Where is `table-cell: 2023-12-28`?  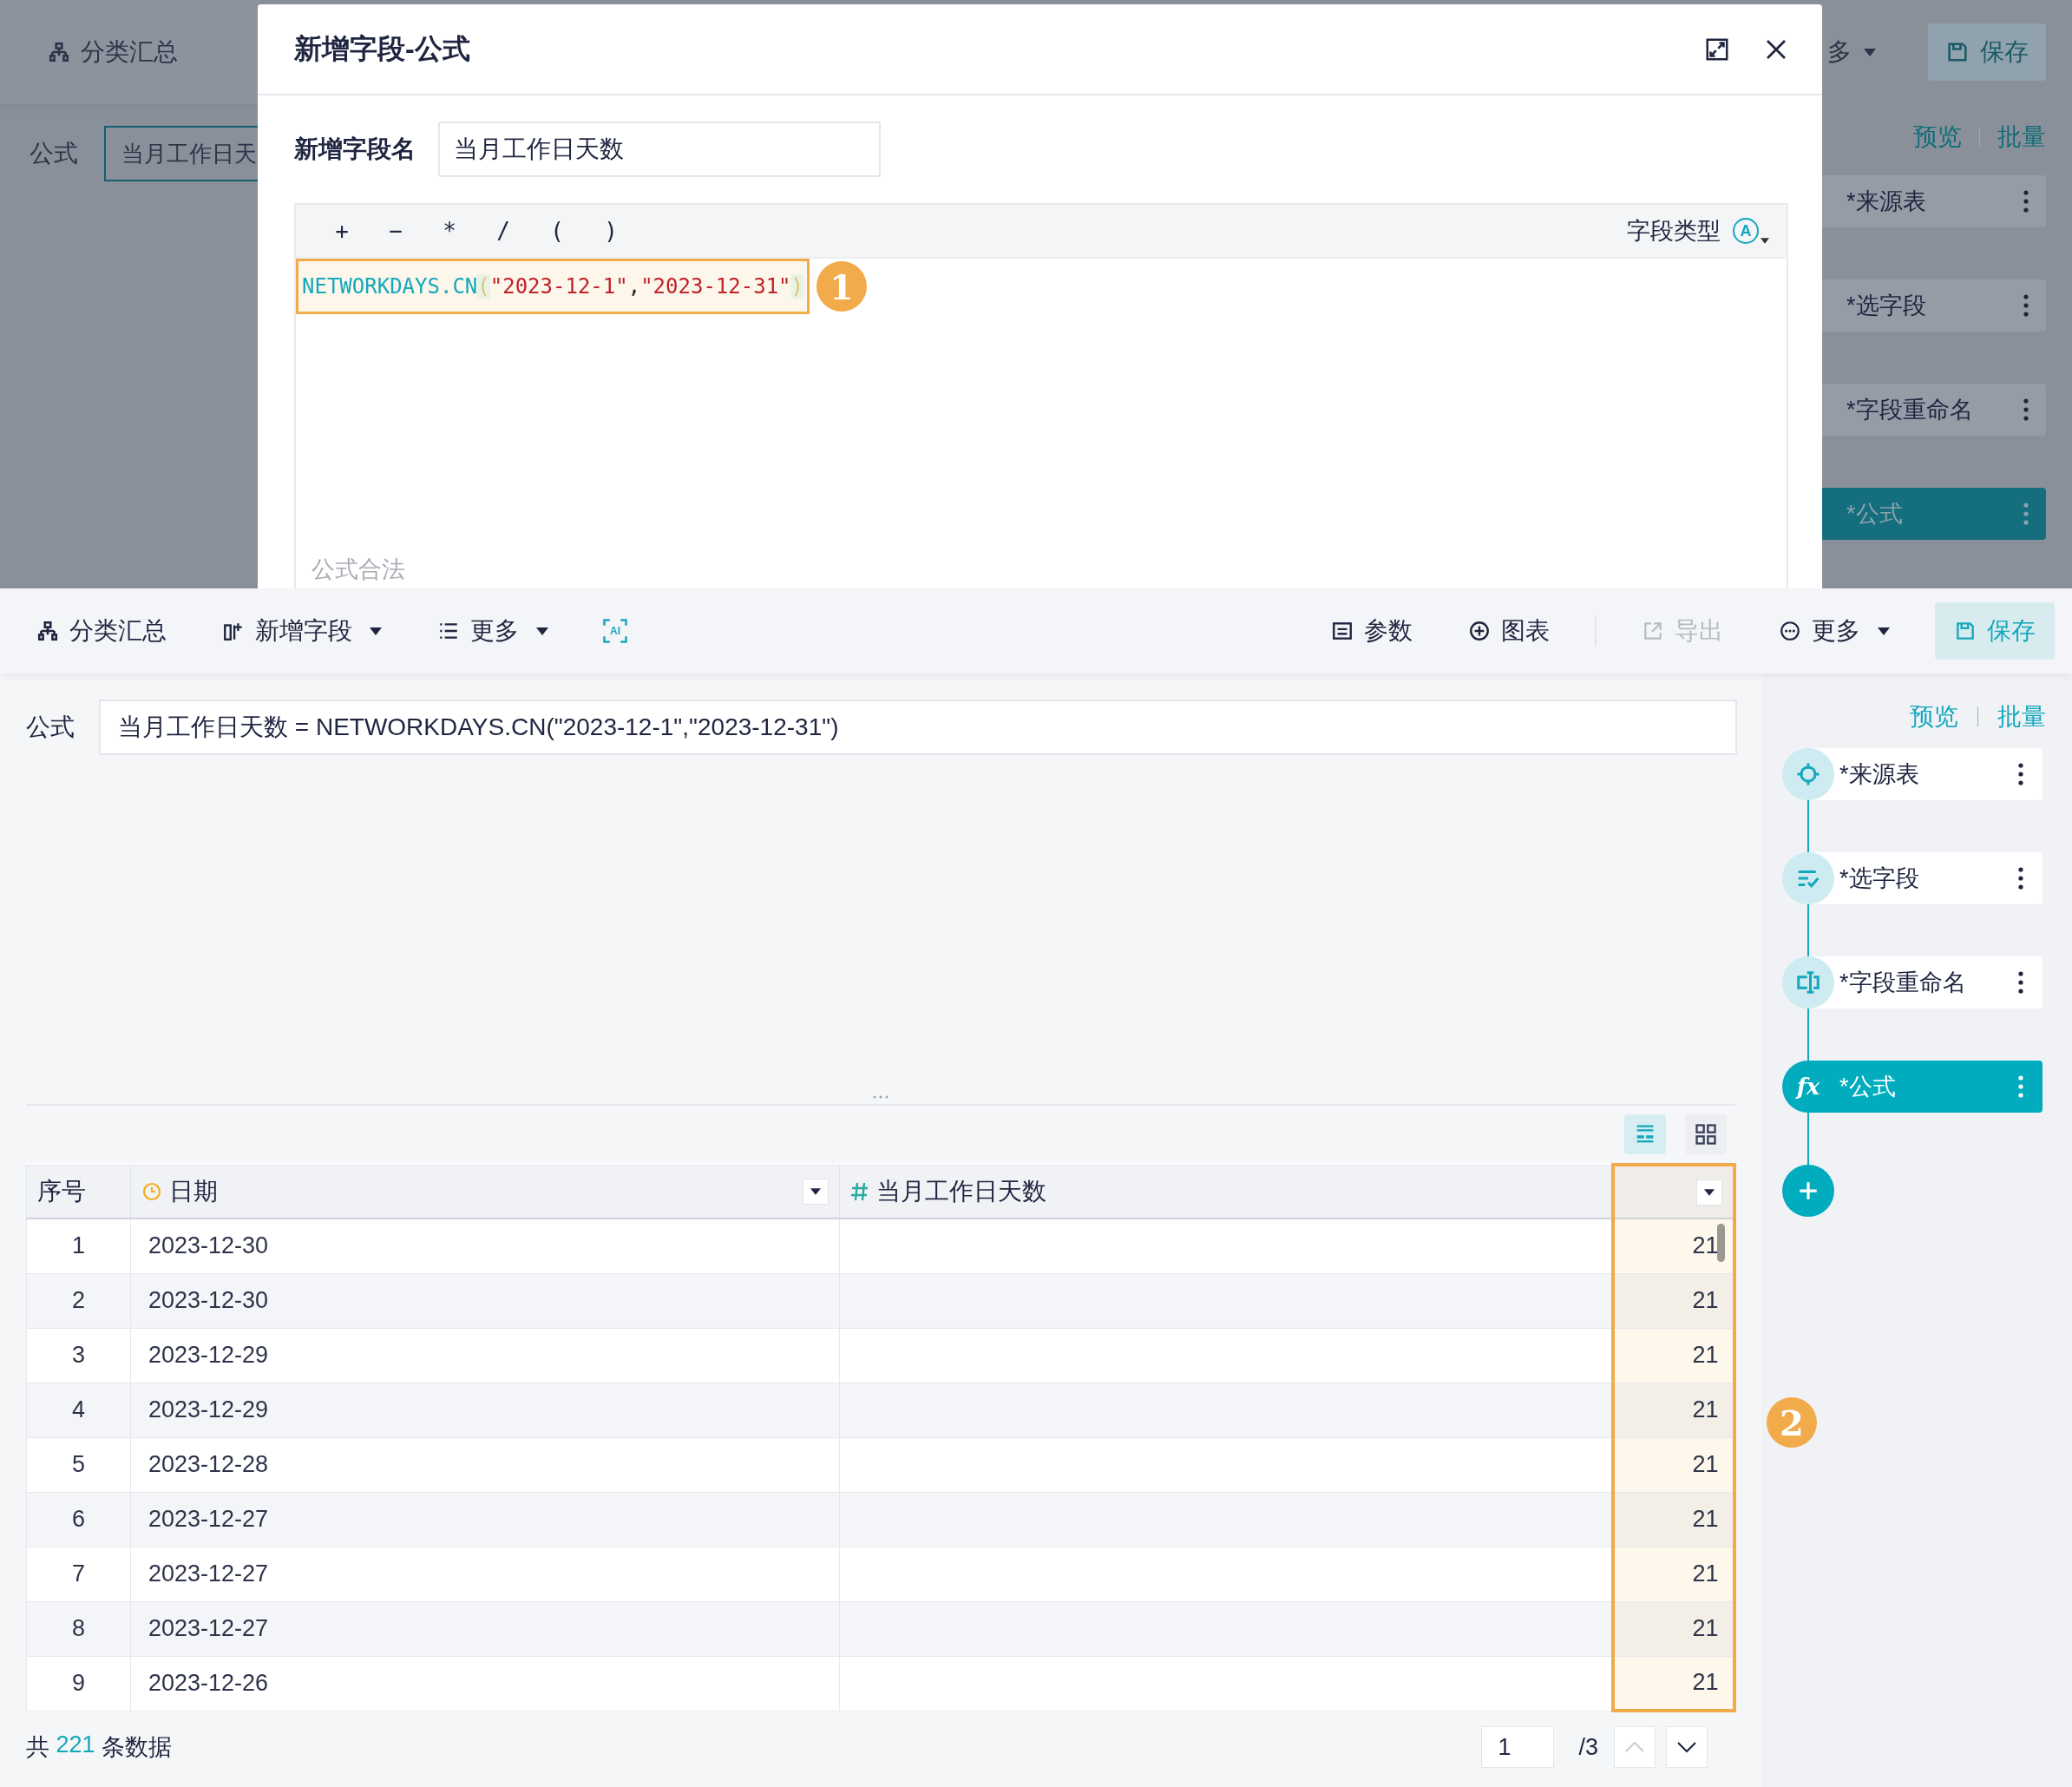
table-cell: 2023-12-28 is located at coordinates (485, 1464).